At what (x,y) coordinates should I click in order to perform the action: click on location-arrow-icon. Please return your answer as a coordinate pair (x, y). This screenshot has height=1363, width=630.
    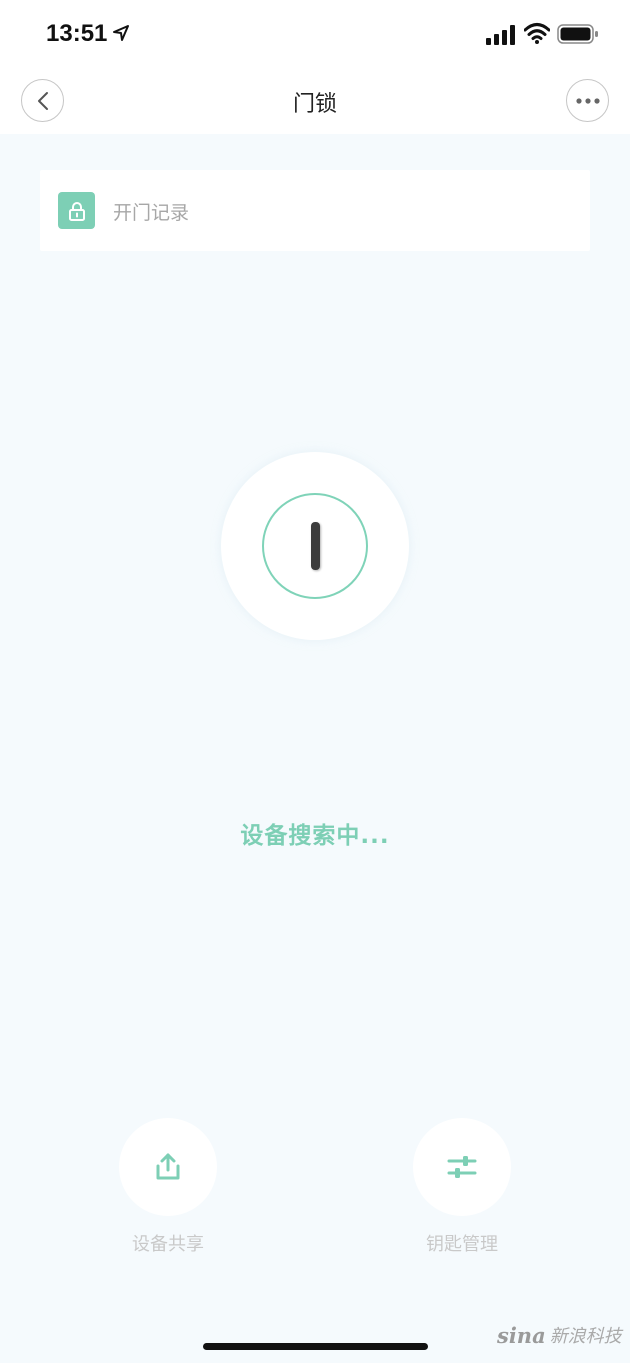
    Looking at the image, I should click on (121, 33).